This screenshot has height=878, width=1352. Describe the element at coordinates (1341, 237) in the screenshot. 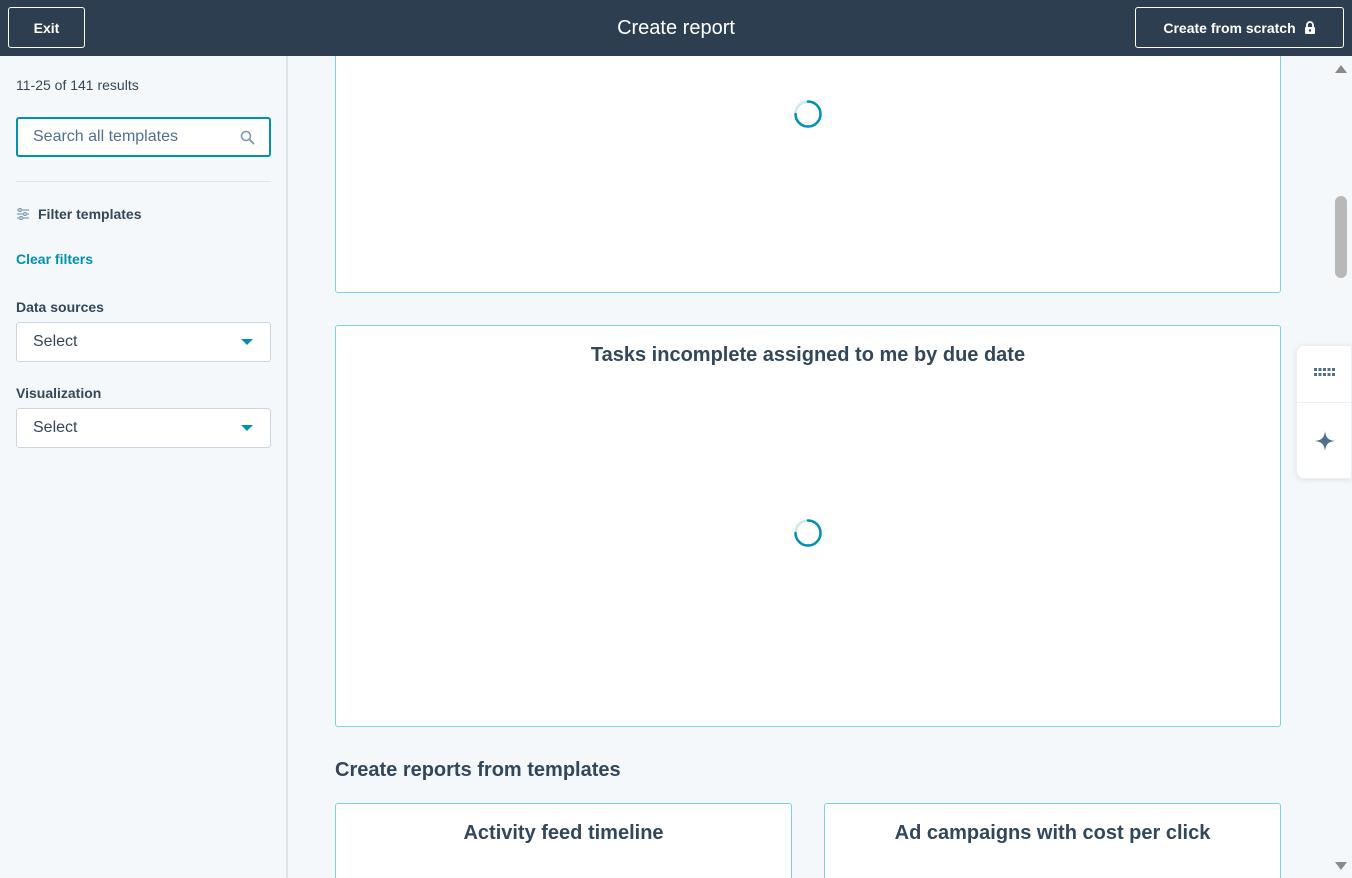

I see `scrollbar-thumb` at that location.